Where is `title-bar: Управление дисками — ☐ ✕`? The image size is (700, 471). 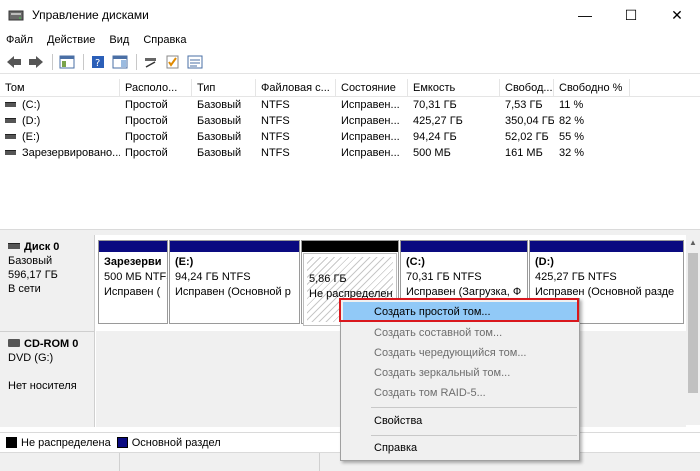
title-bar: Управление дисками — ☐ ✕ is located at coordinates (350, 15).